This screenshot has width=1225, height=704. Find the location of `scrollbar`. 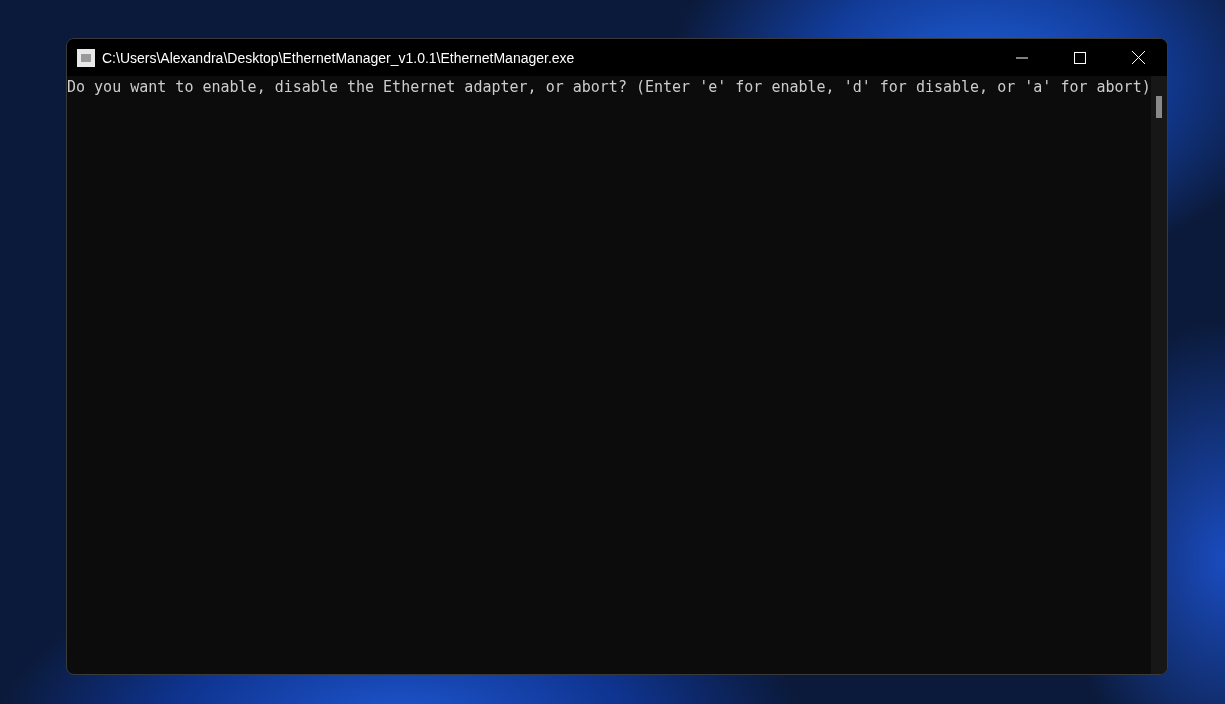

scrollbar is located at coordinates (1158, 375).